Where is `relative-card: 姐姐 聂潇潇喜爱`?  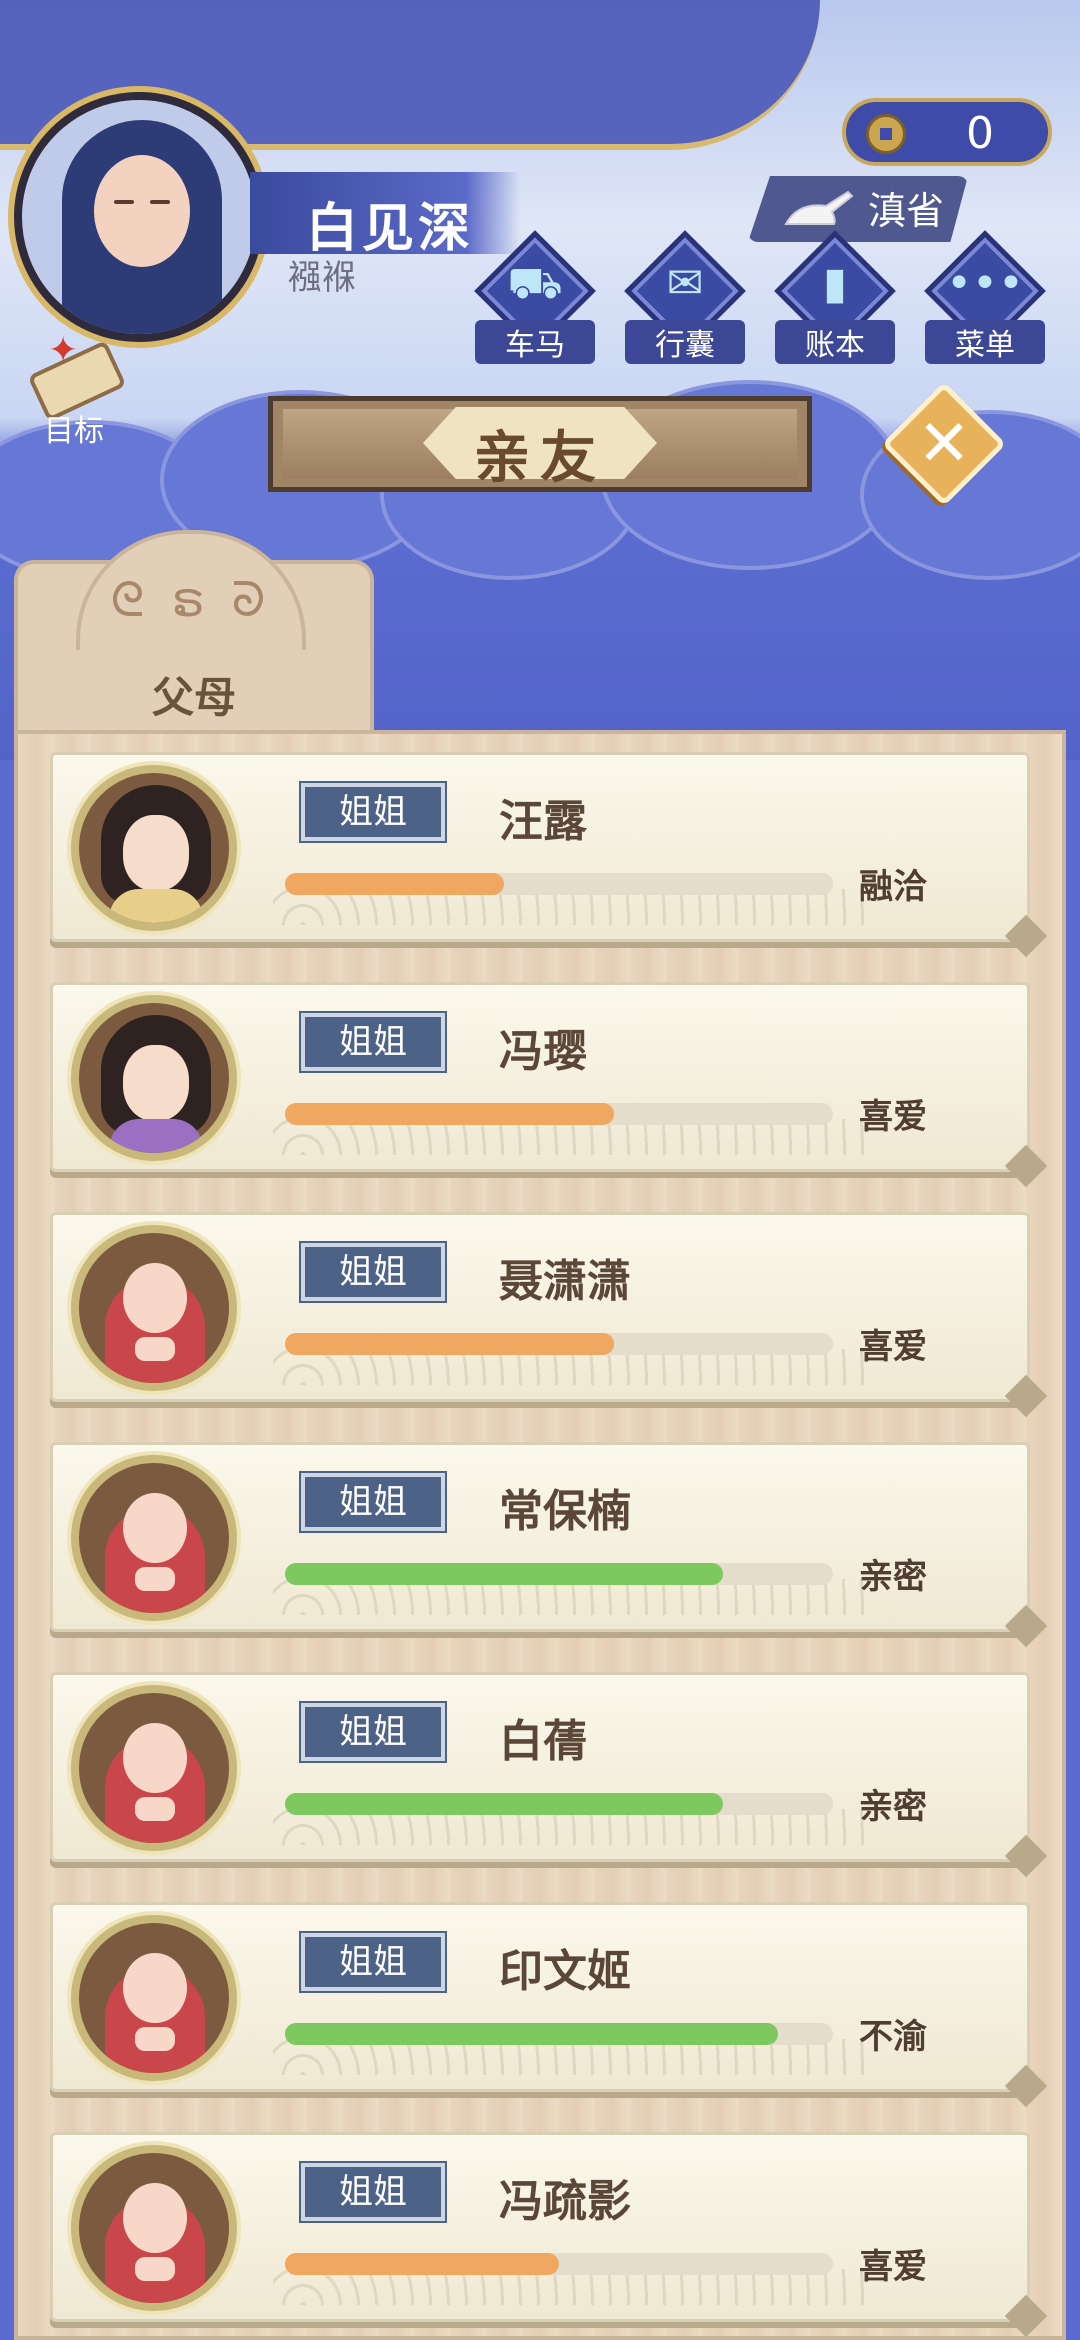 relative-card: 姐姐 聂潇潇喜爱 is located at coordinates (549, 1315).